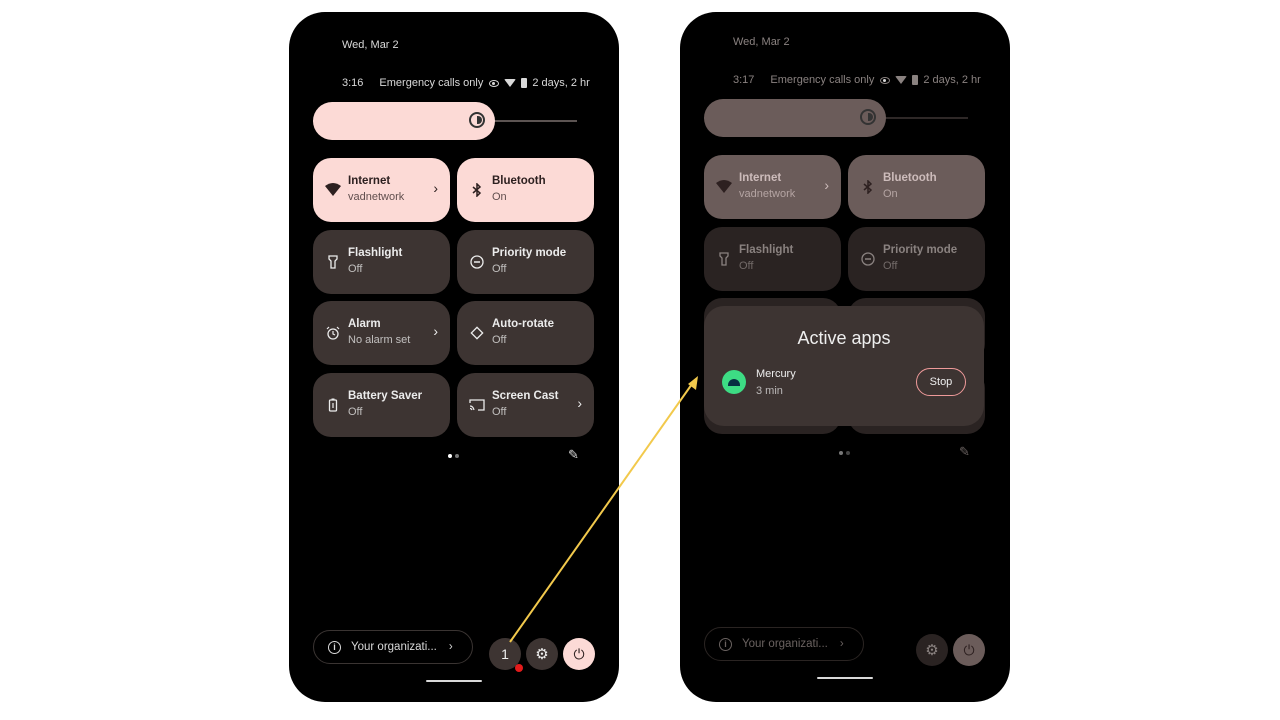  I want to click on page-dot-active, so click(450, 456).